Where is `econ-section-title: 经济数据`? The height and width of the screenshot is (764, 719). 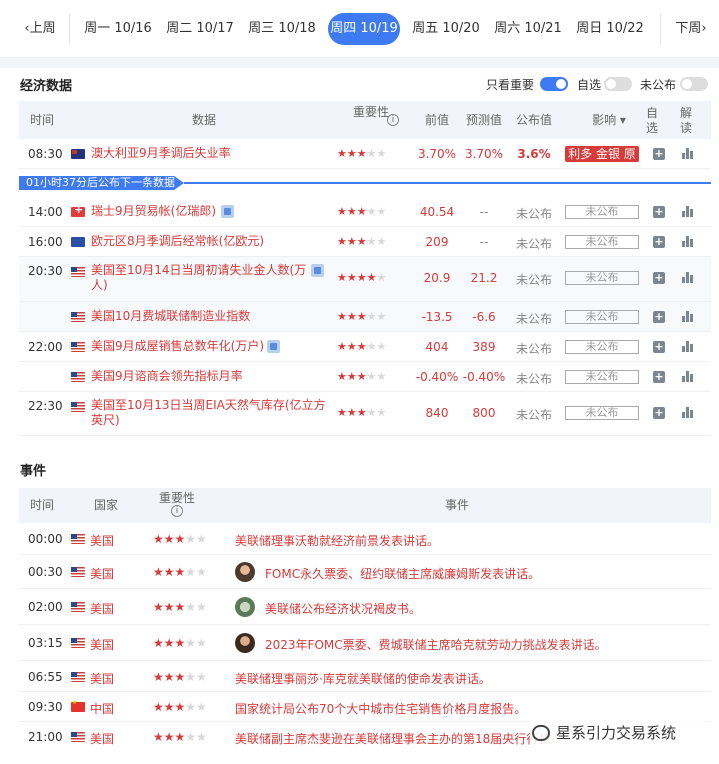
econ-section-title: 经济数据 is located at coordinates (46, 86).